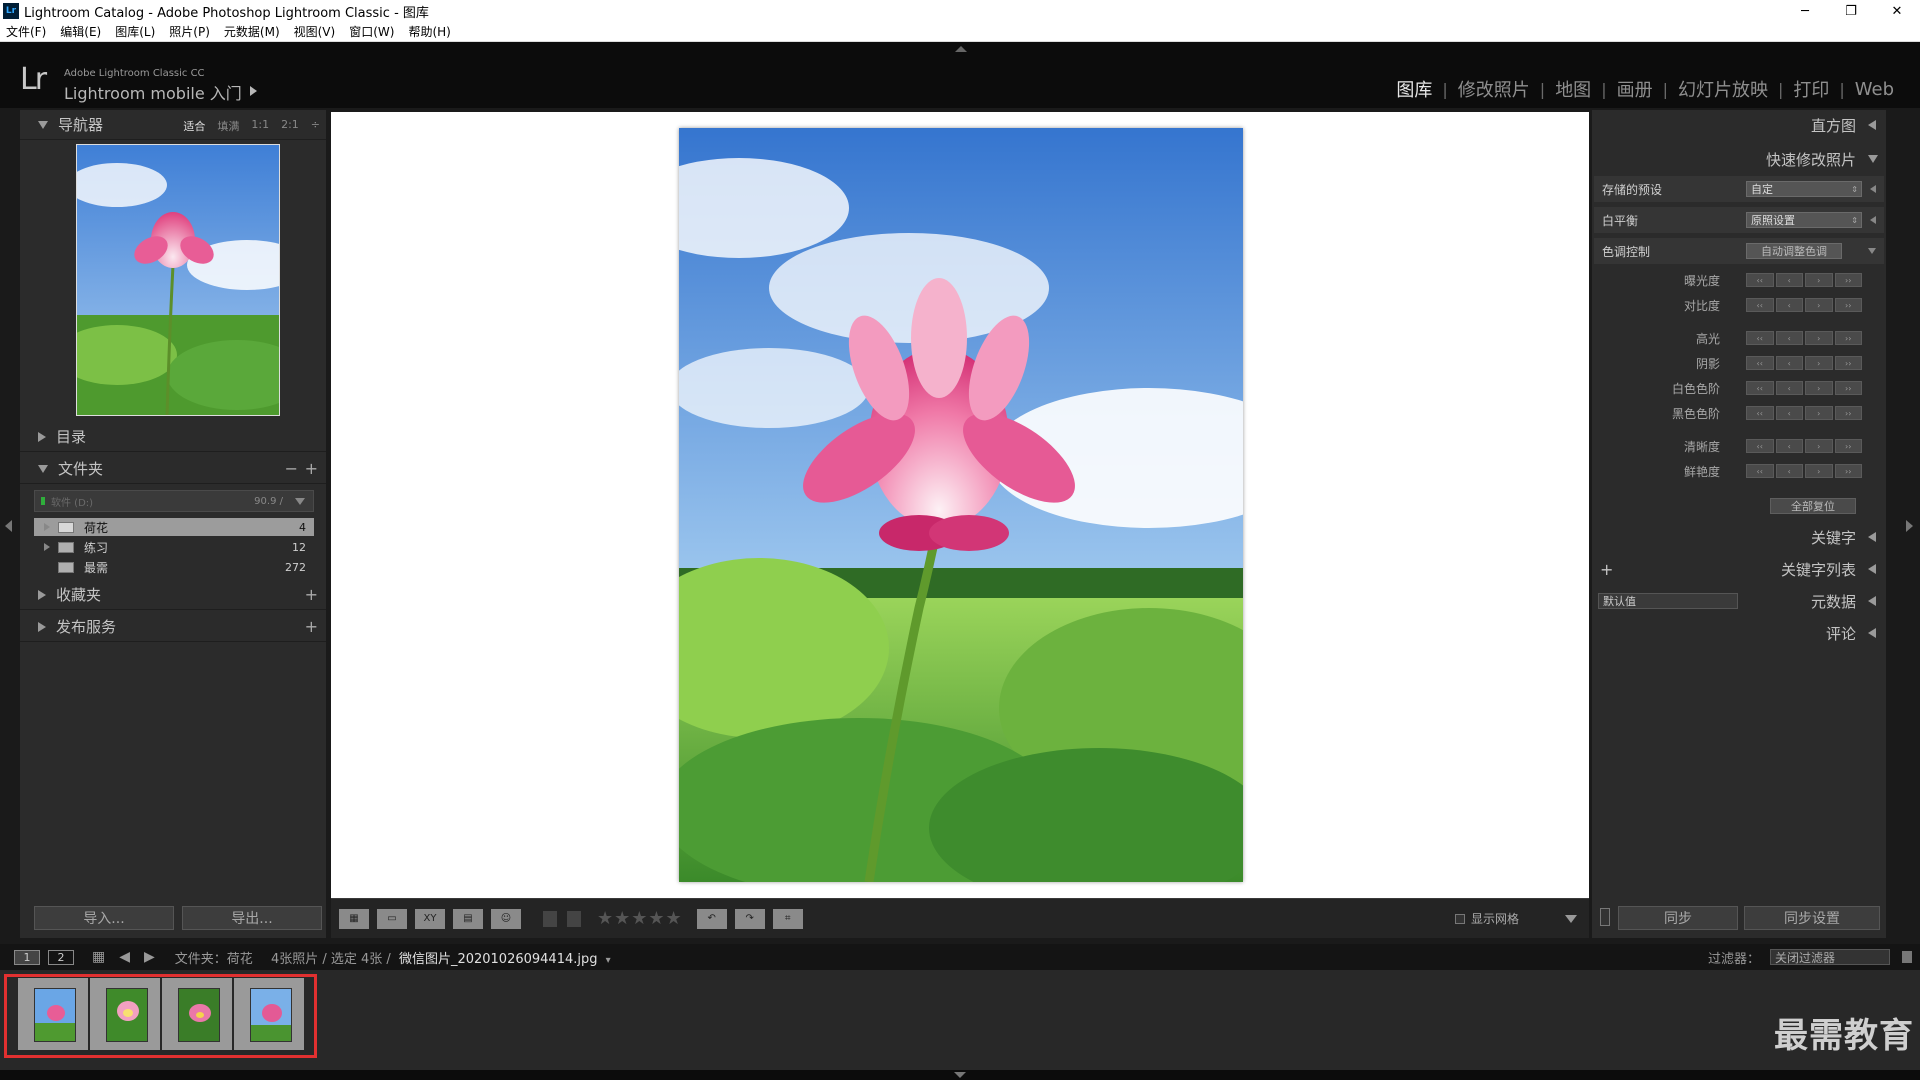 This screenshot has width=1920, height=1080. I want to click on add-keyword-icon: +, so click(1606, 569).